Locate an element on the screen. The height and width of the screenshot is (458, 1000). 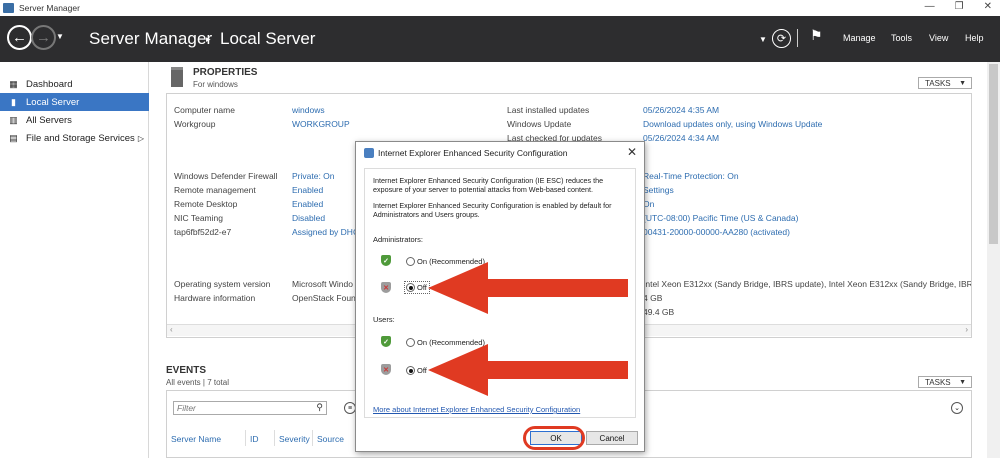
prop-value-memory: 4 GB is located at coordinates (653, 298).